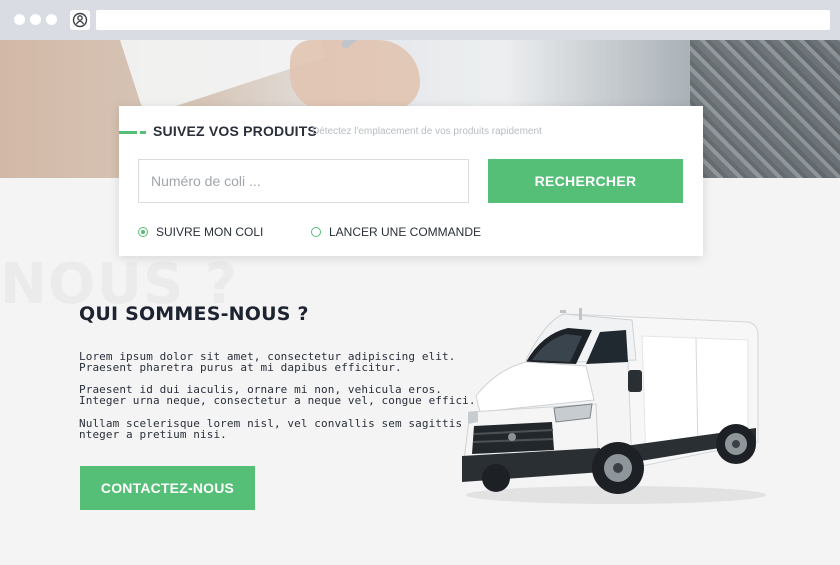 The width and height of the screenshot is (840, 565). What do you see at coordinates (210, 232) in the screenshot?
I see `option-label: SUIVRE MON COLI` at bounding box center [210, 232].